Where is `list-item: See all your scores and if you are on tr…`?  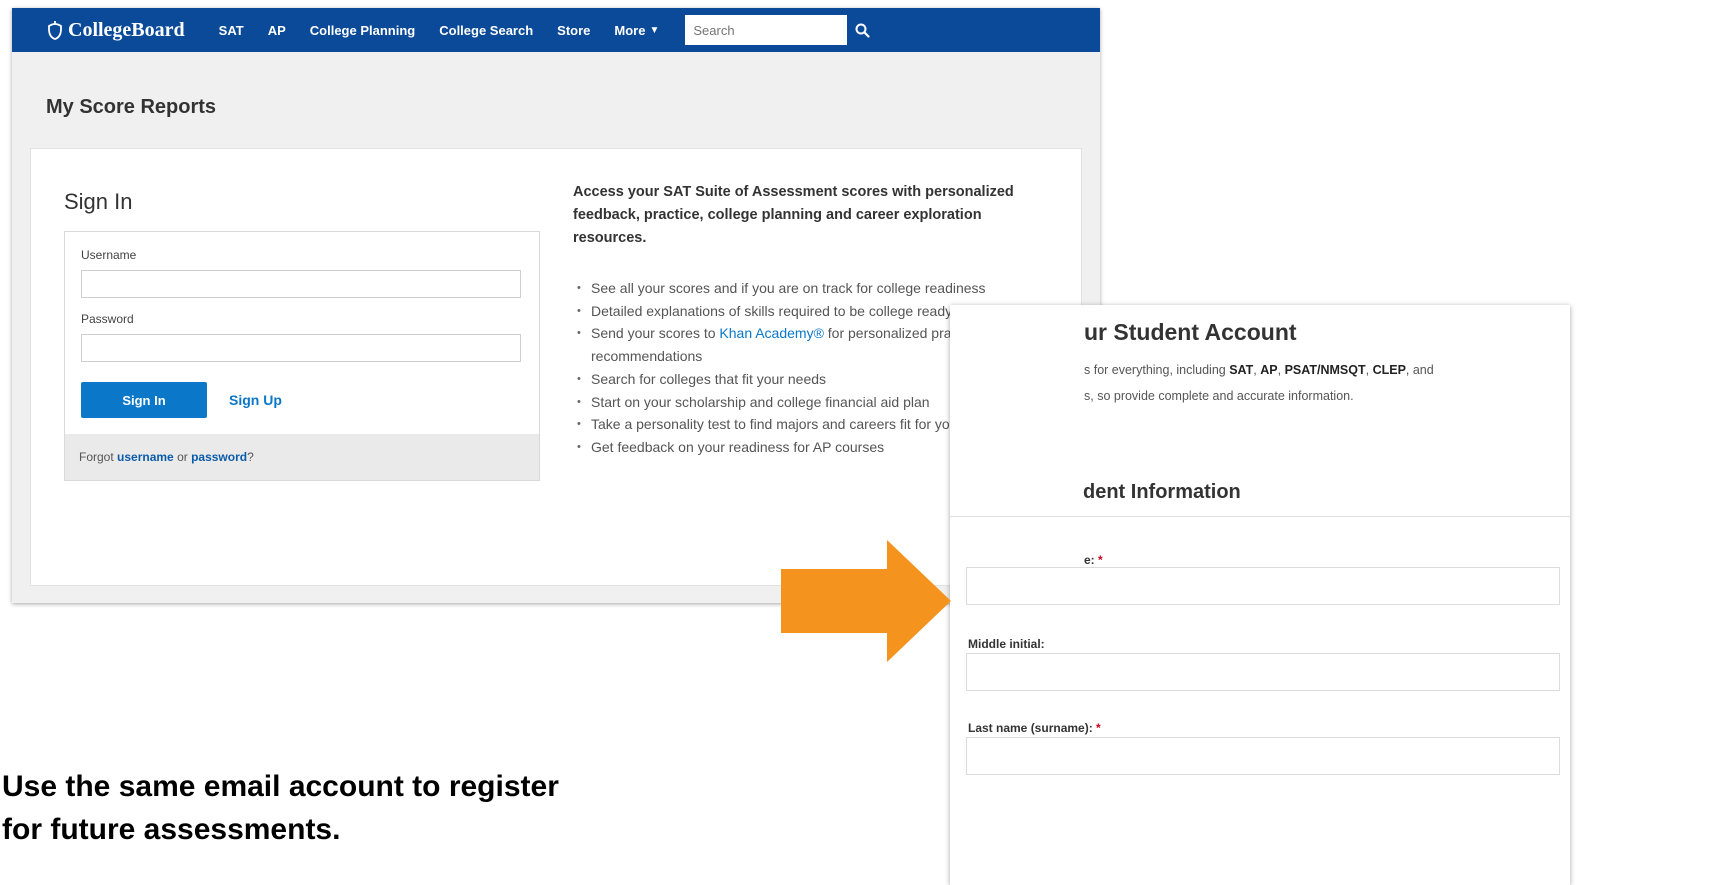 list-item: See all your scores and if you are on tr… is located at coordinates (818, 288).